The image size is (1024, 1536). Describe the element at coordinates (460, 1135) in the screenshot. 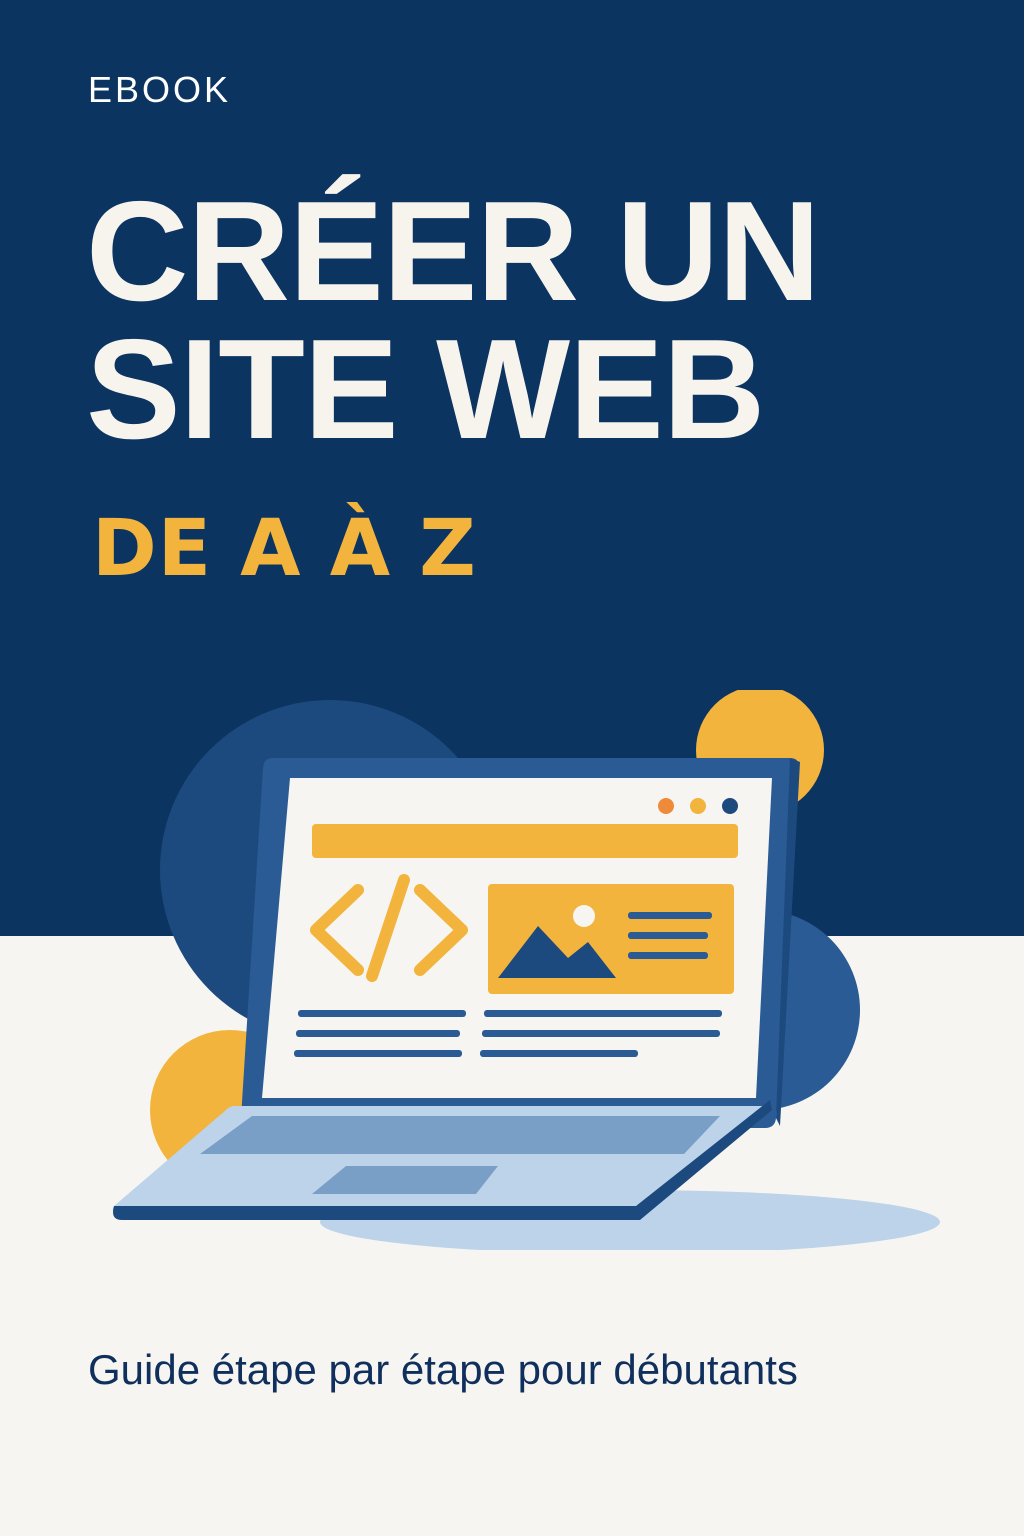

I see `laptop-keyboard` at that location.